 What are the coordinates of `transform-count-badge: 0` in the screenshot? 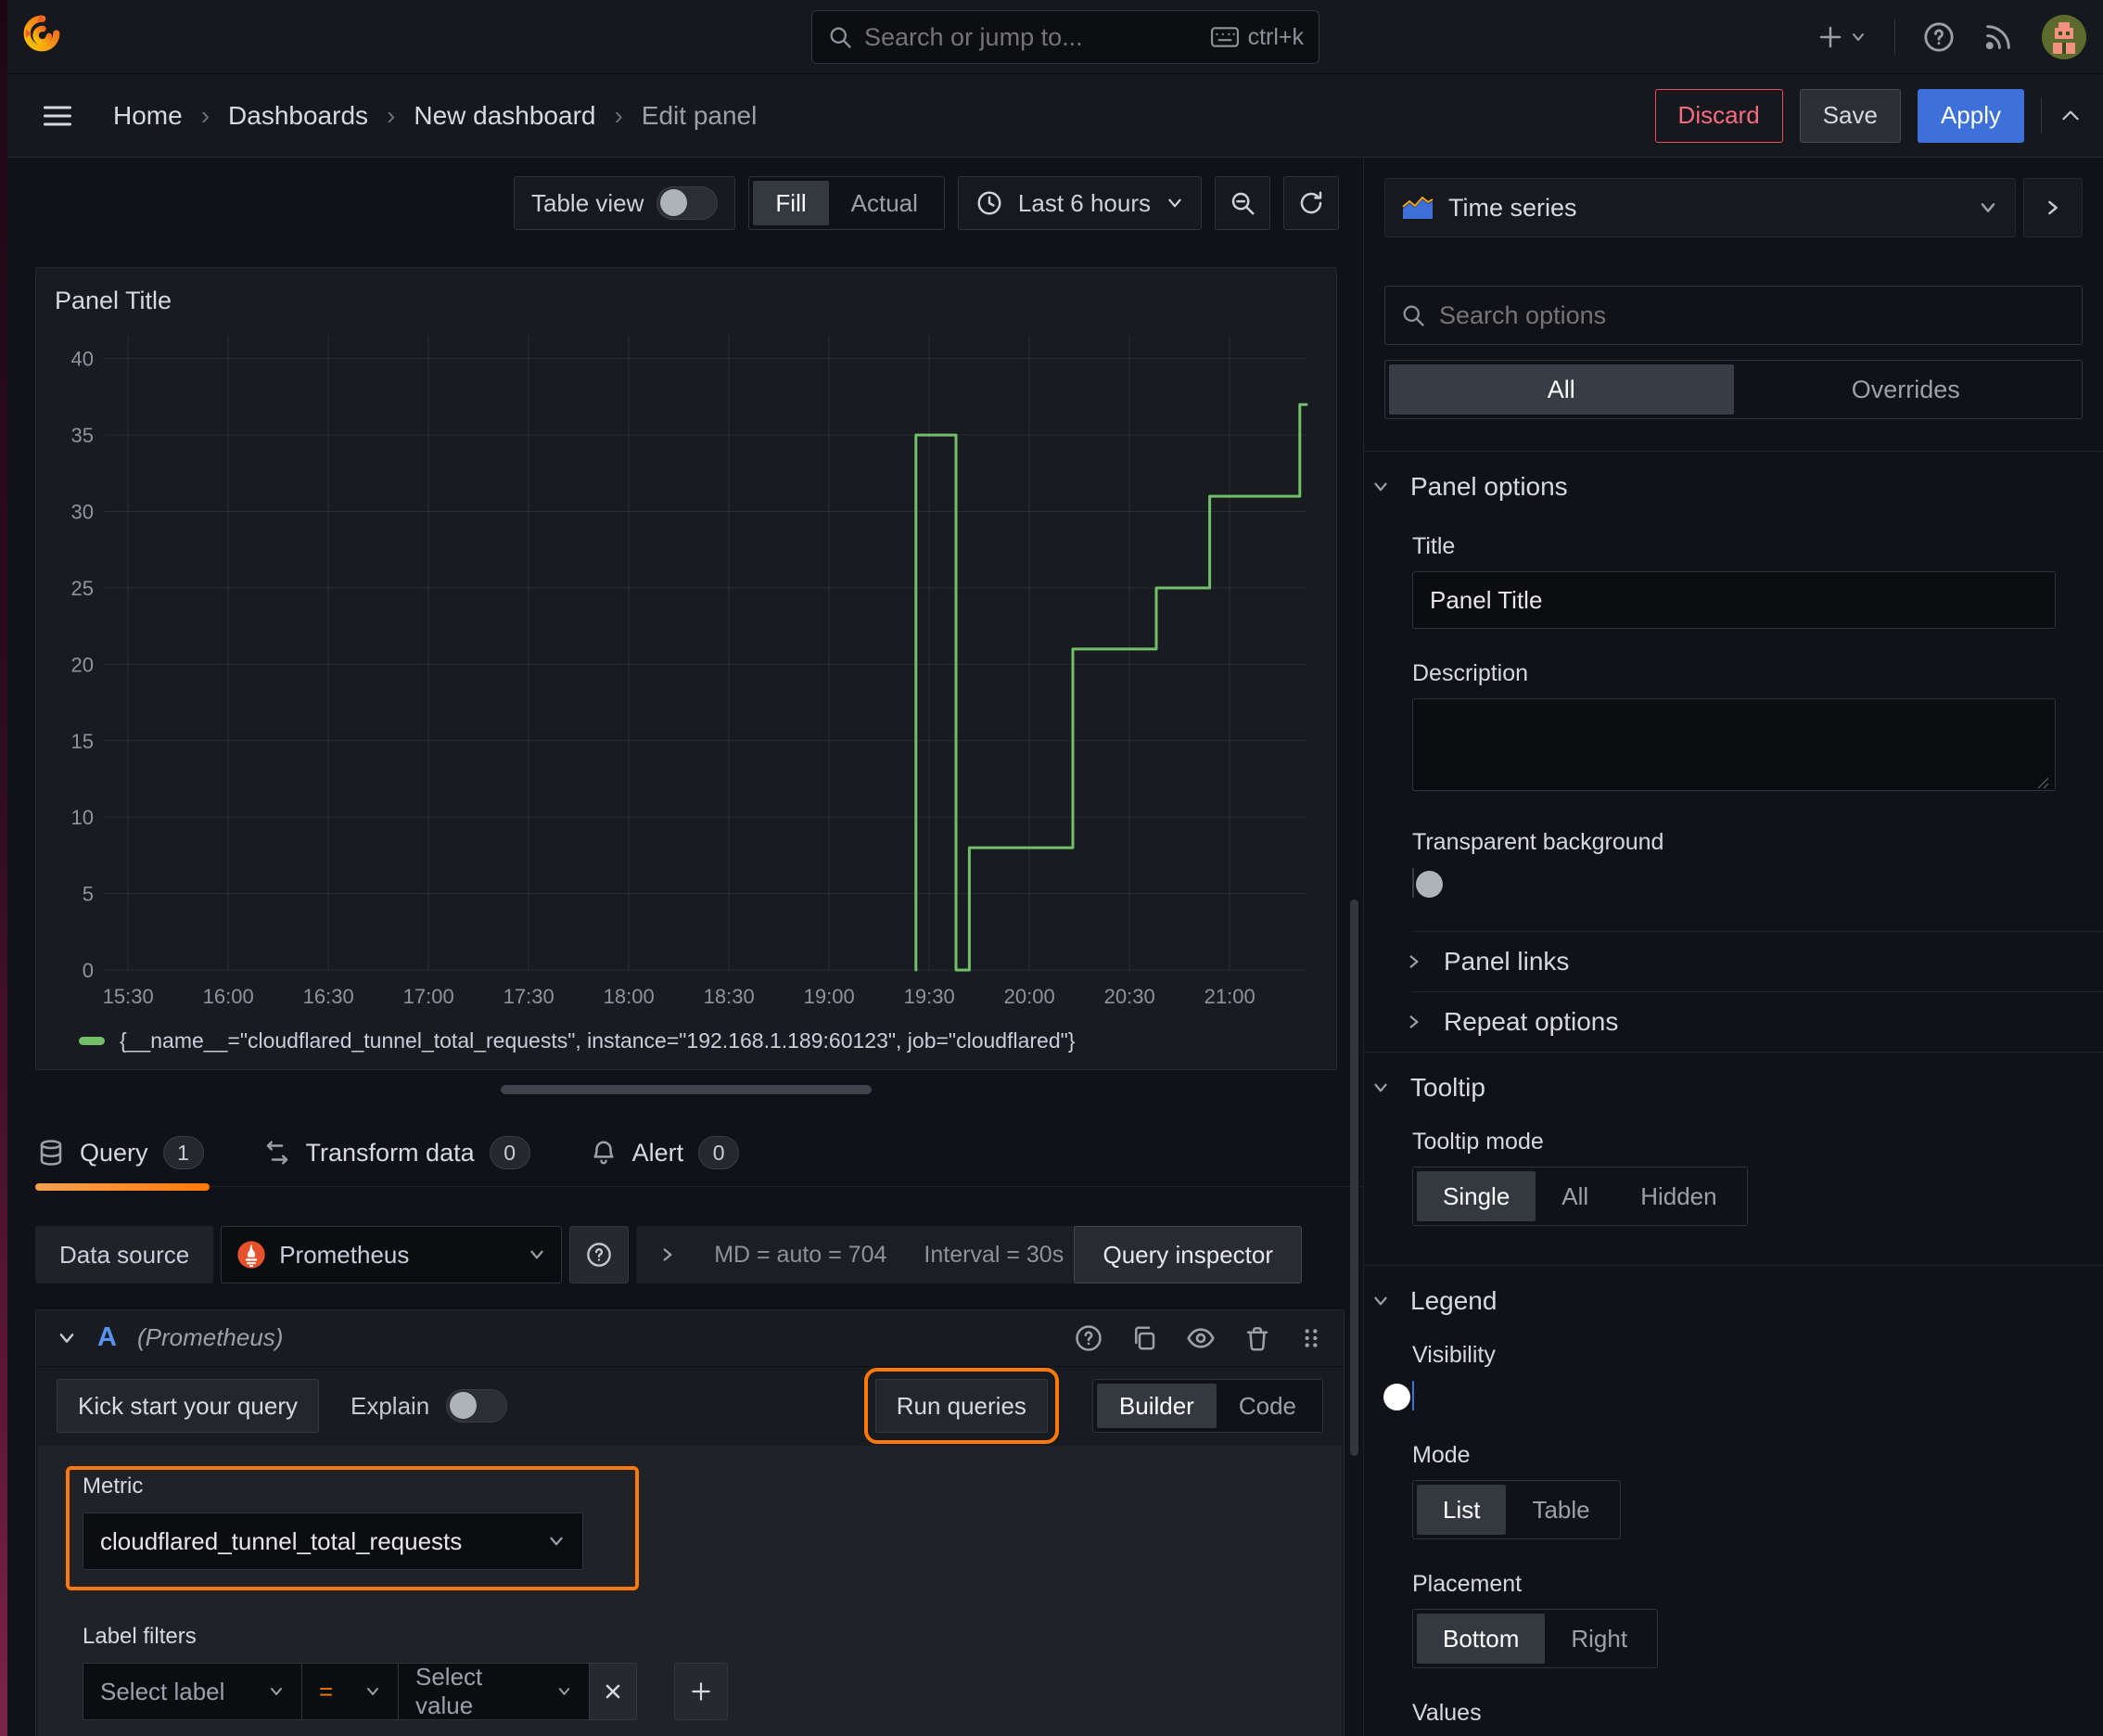 It's located at (509, 1152).